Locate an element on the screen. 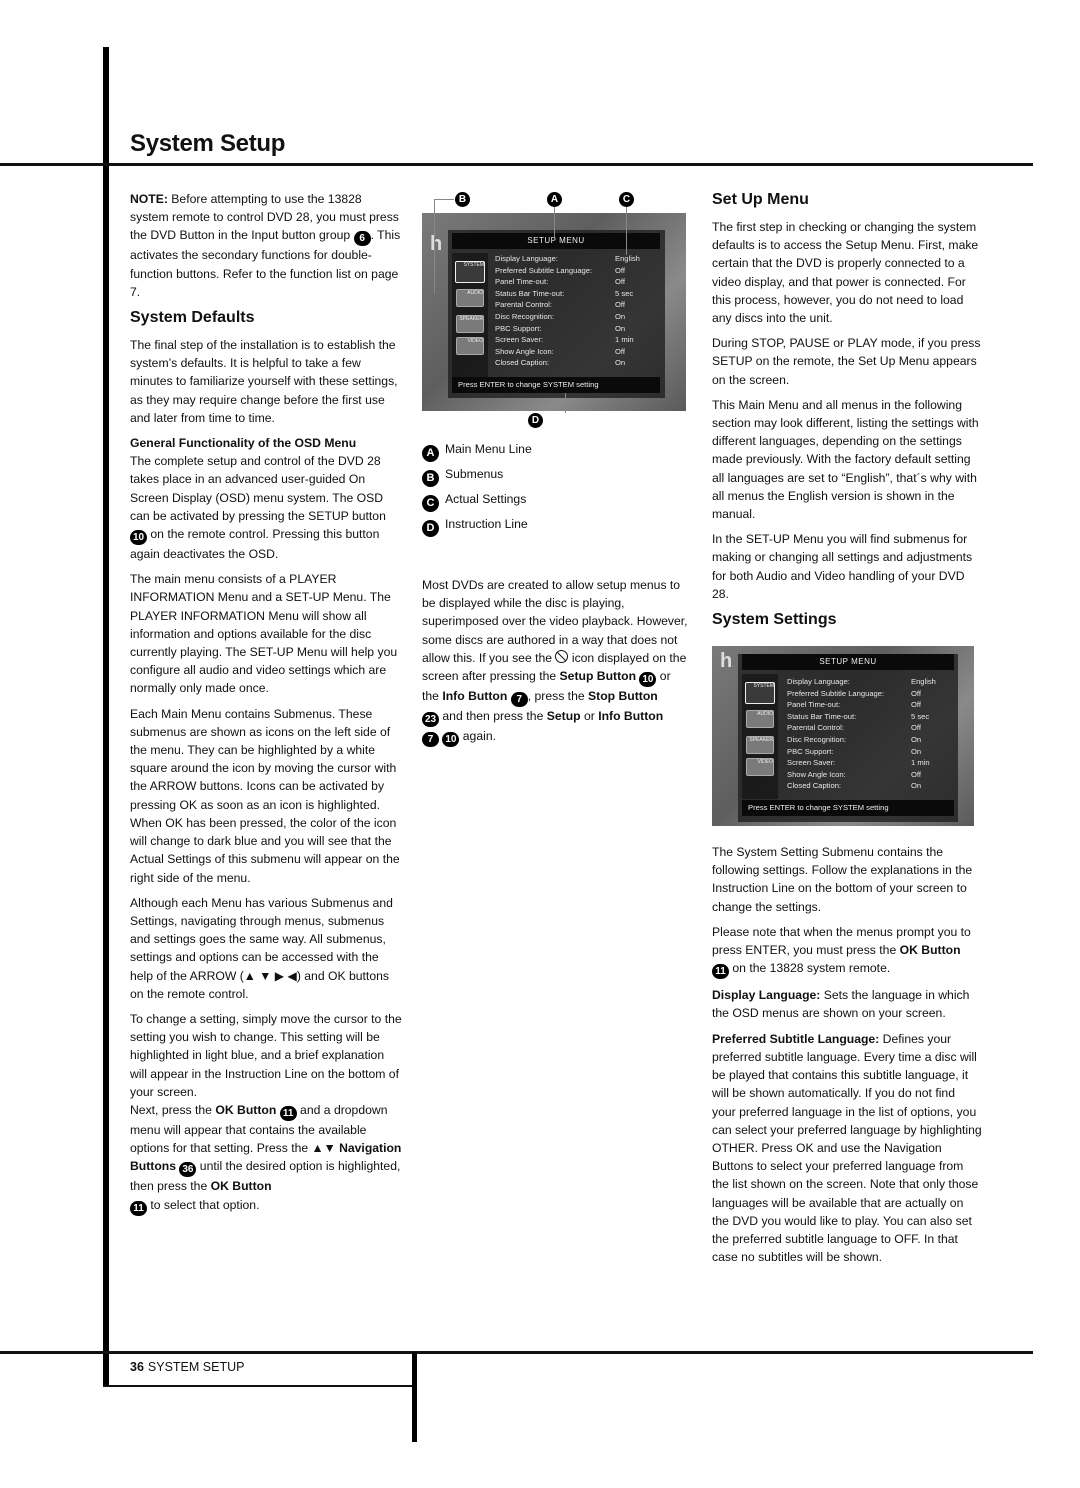  subtitle-language-label: Preferred Subtitle Language: is located at coordinates (796, 1038).